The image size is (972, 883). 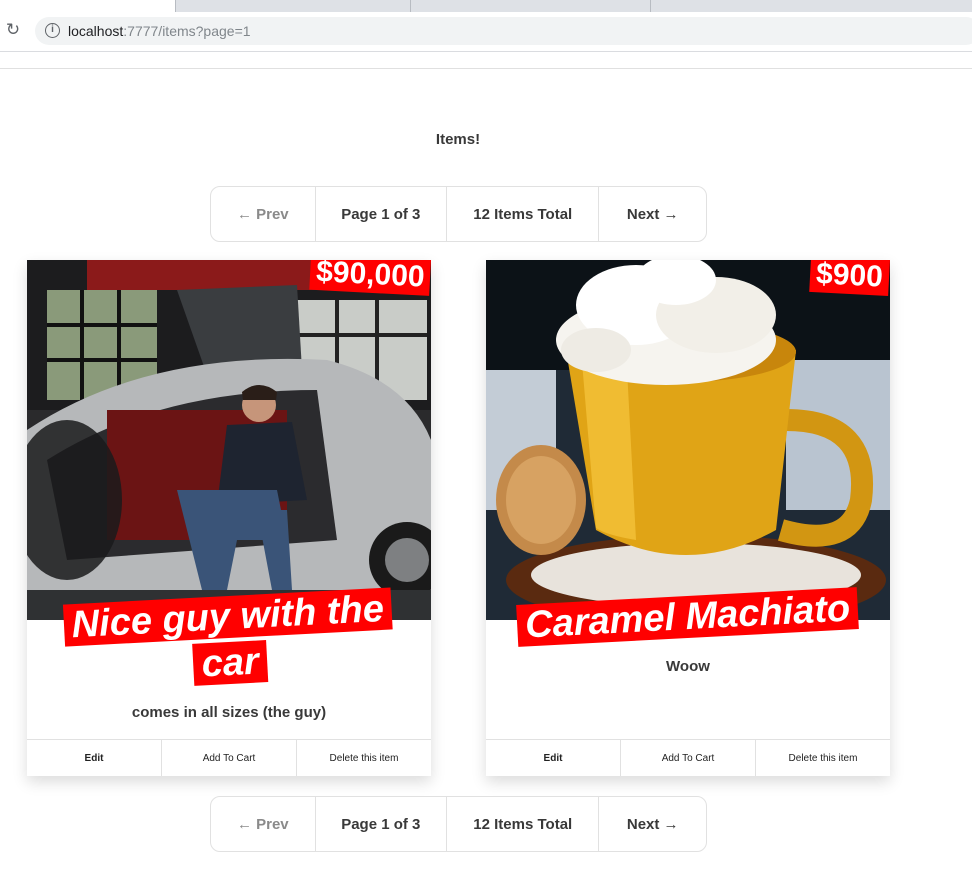 I want to click on reload-icon: ↻, so click(x=13, y=30).